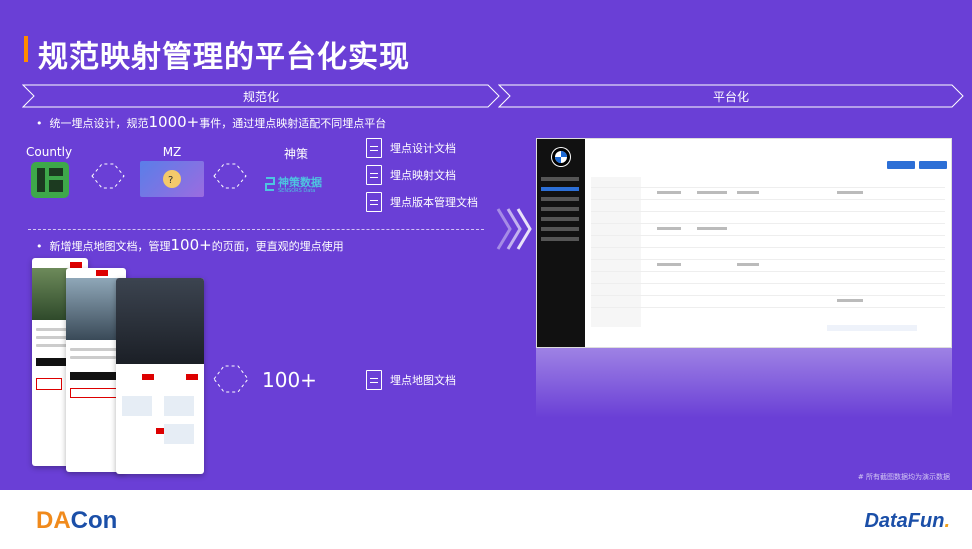  What do you see at coordinates (77, 520) in the screenshot?
I see `dacon-logo: DACon` at bounding box center [77, 520].